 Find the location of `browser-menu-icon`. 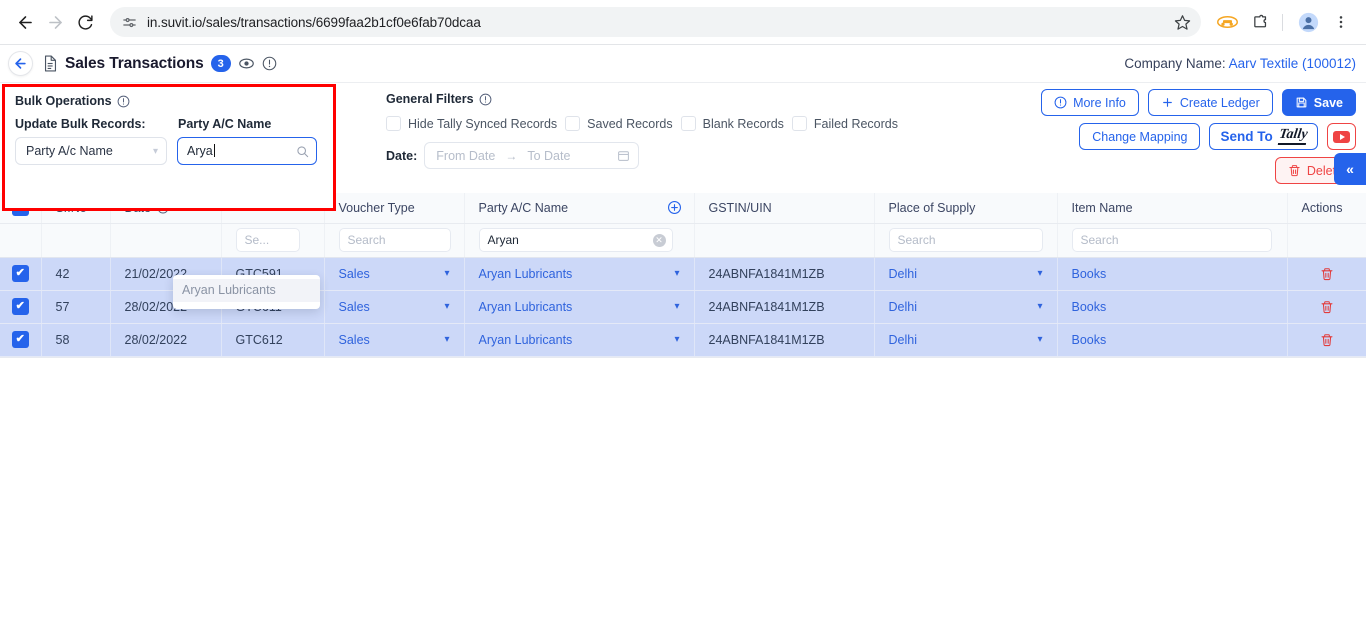

browser-menu-icon is located at coordinates (1341, 22).